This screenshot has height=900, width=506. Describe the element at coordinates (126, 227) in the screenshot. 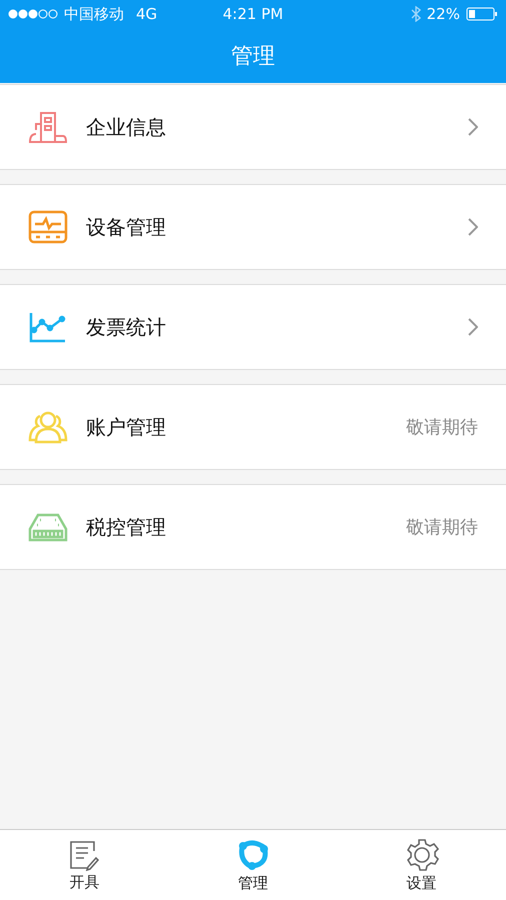

I see `menu-label: 设备管理` at that location.